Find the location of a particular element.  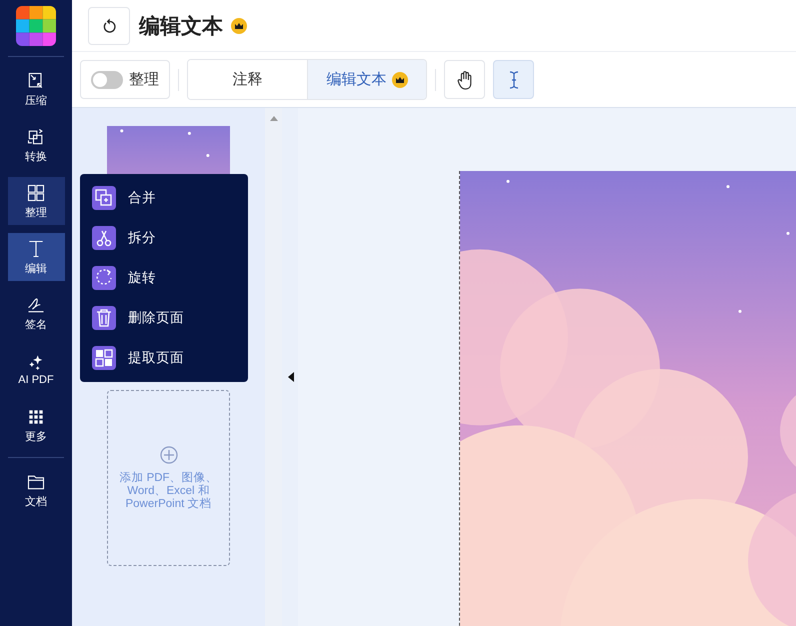

collapse-arrow-icon is located at coordinates (291, 377).